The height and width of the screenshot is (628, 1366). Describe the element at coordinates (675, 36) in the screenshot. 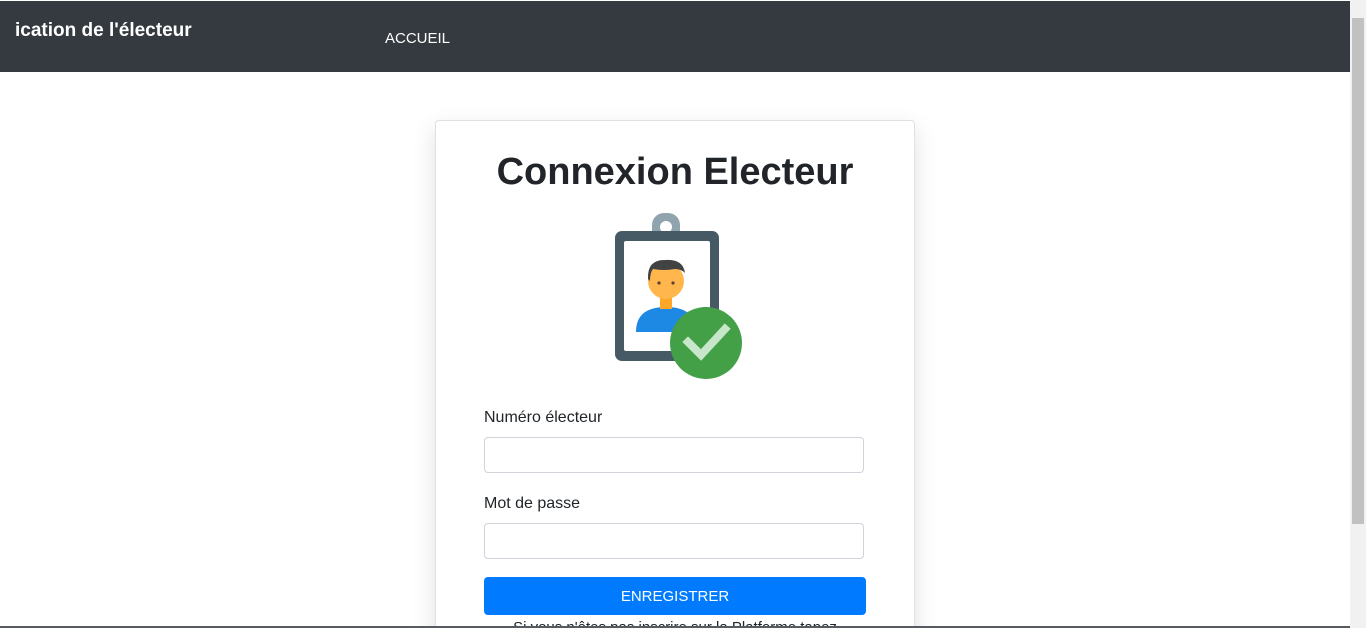

I see `top-navbar: ication de l'électeur ACCUEIL` at that location.